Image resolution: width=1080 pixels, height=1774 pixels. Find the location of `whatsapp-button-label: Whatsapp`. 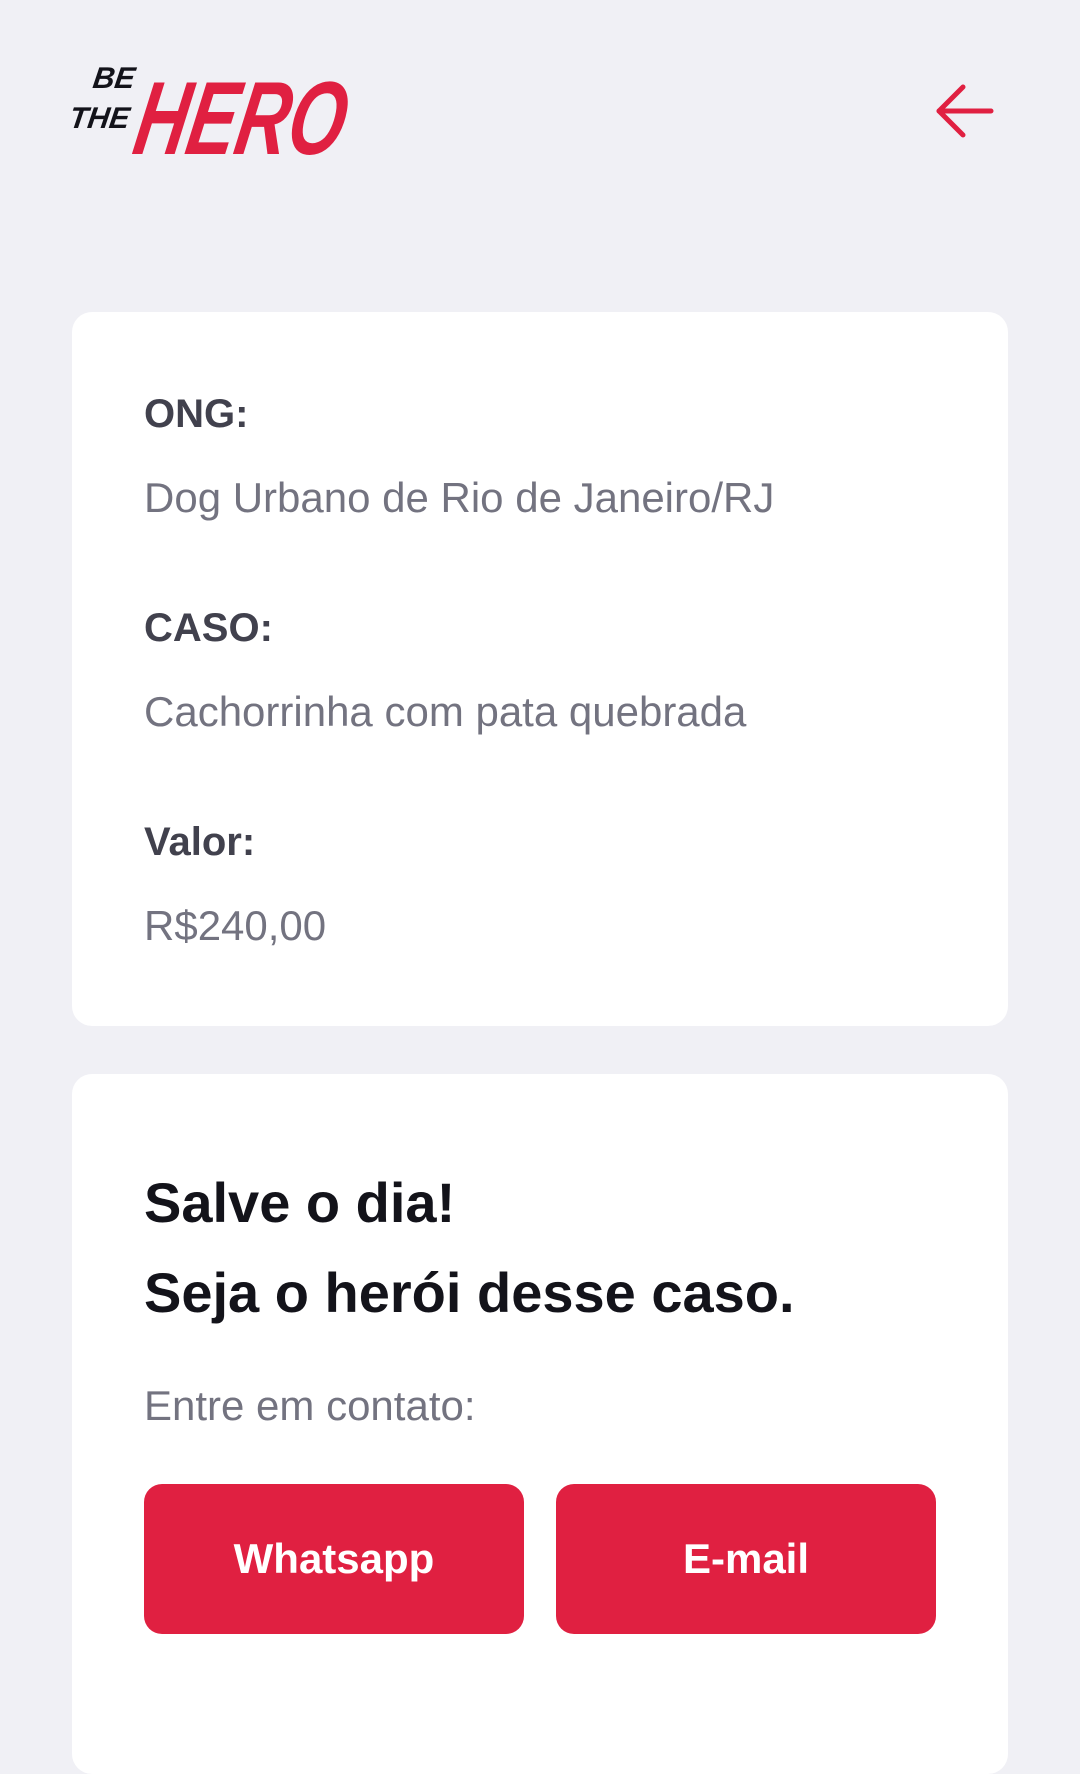

whatsapp-button-label: Whatsapp is located at coordinates (334, 1558).